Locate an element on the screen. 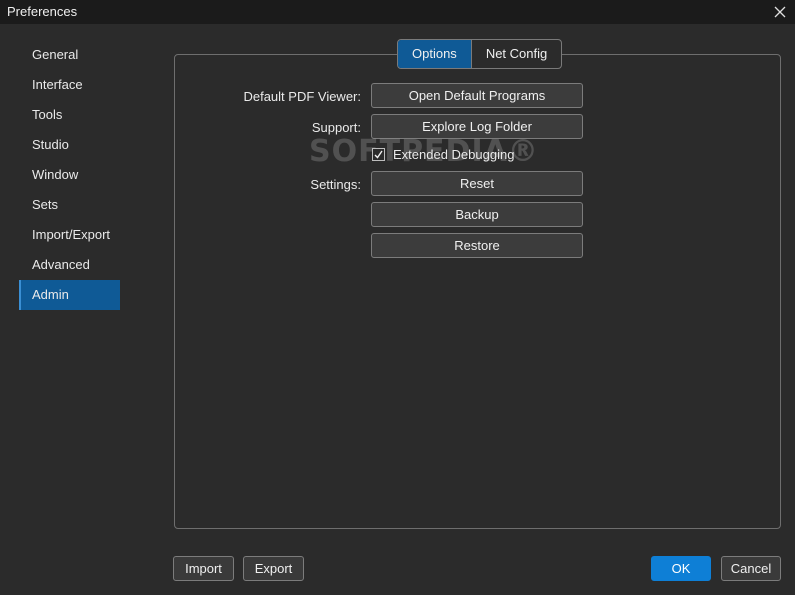 The height and width of the screenshot is (595, 795). explore-log-folder-button: Explore Log Folder is located at coordinates (477, 126).